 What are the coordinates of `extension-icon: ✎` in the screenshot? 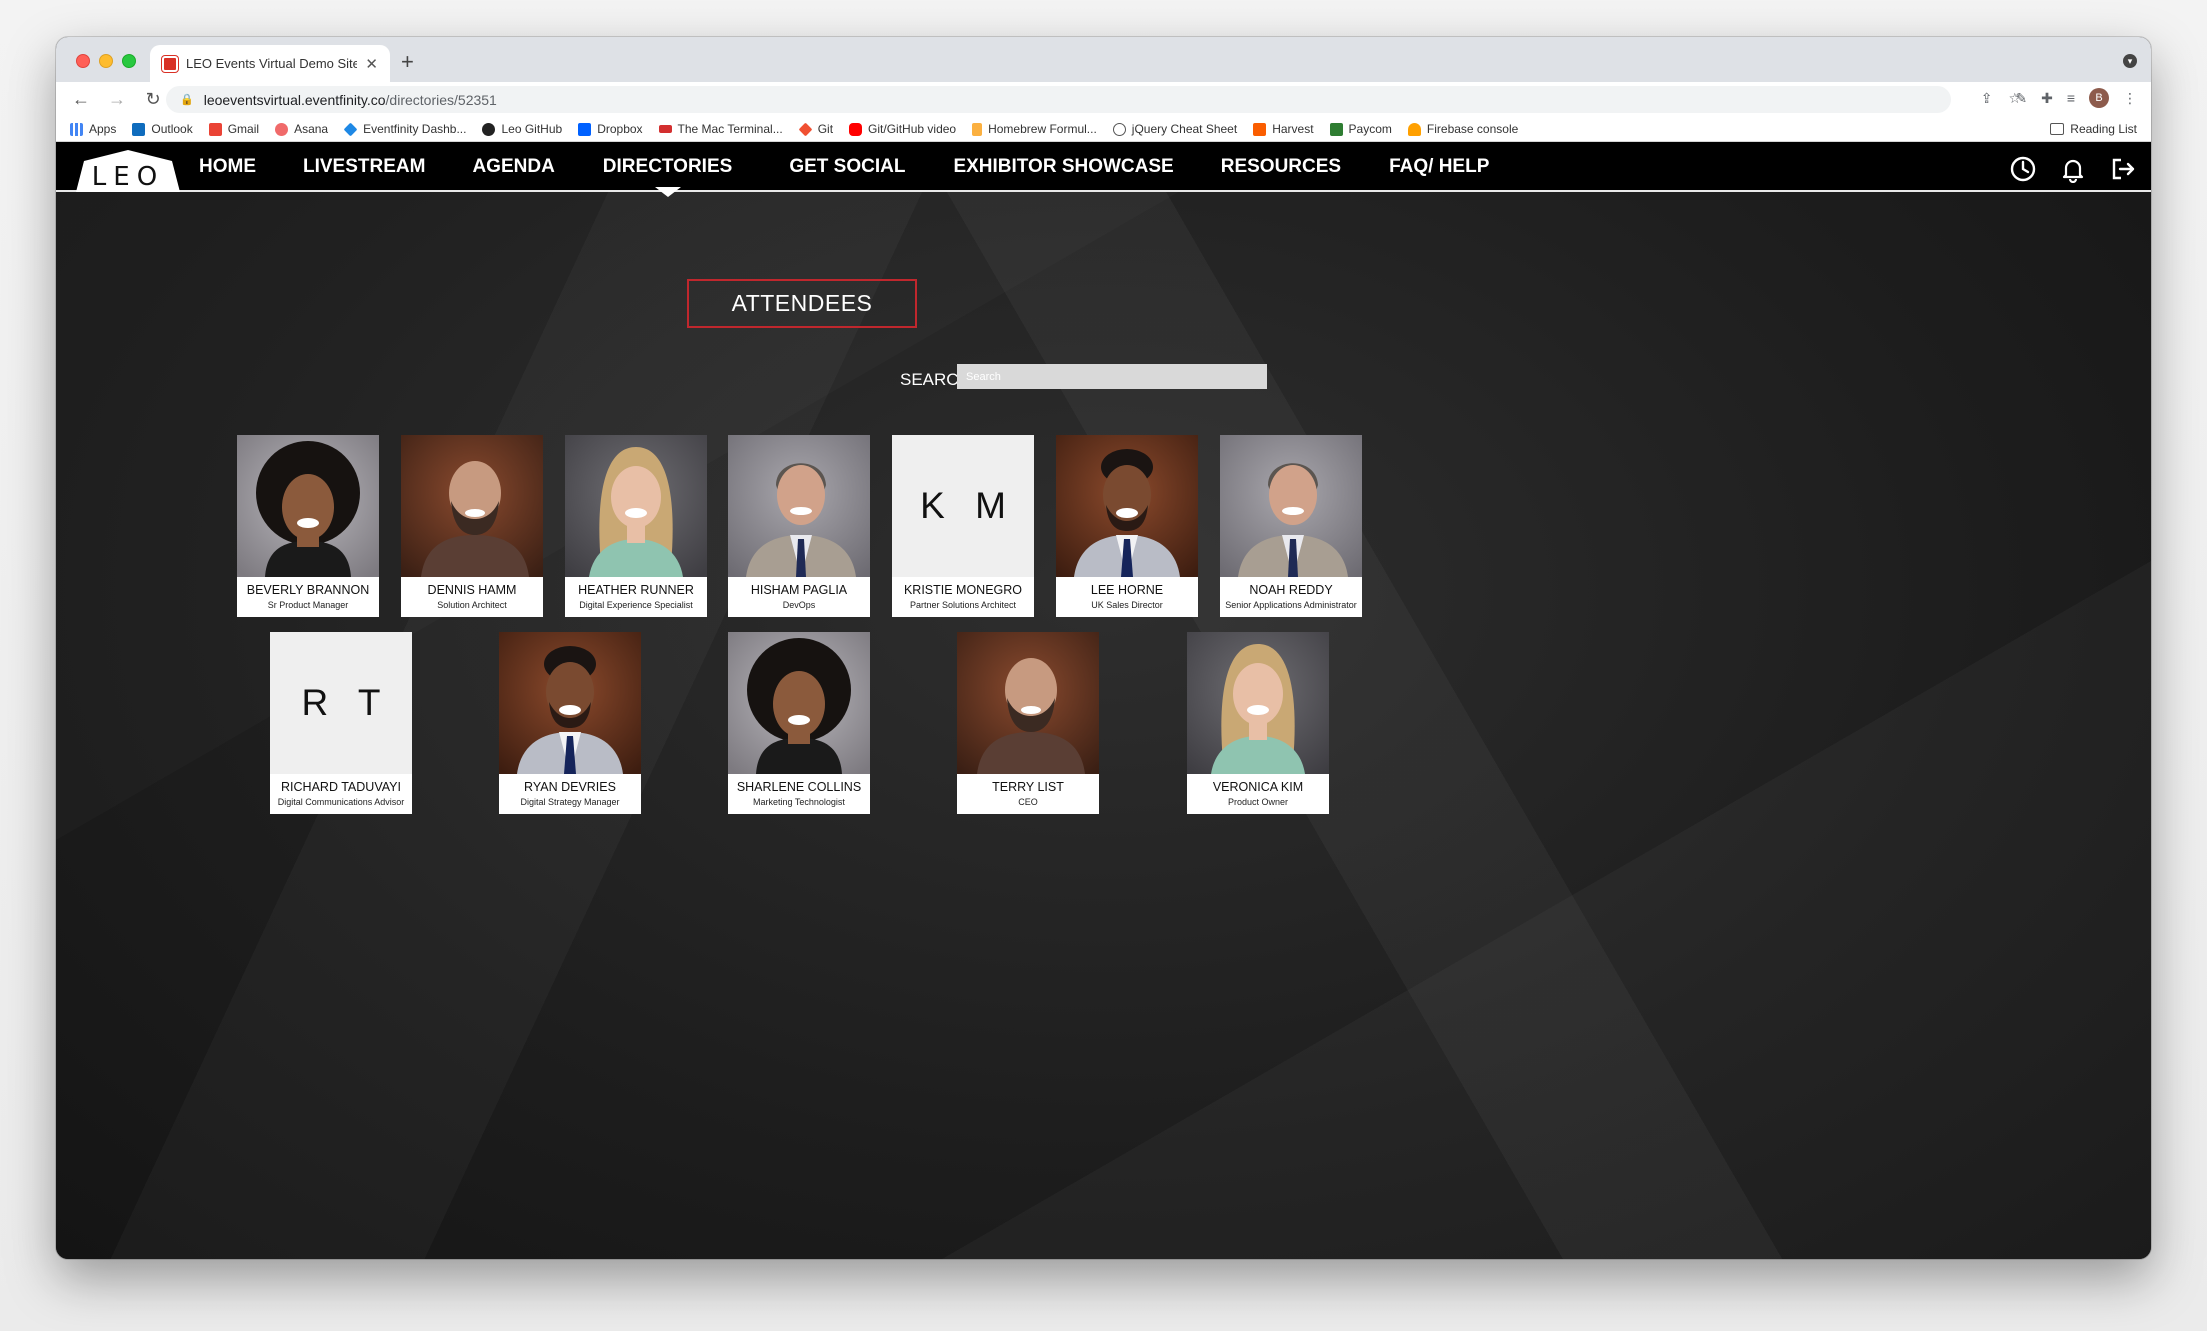 It's located at (2021, 98).